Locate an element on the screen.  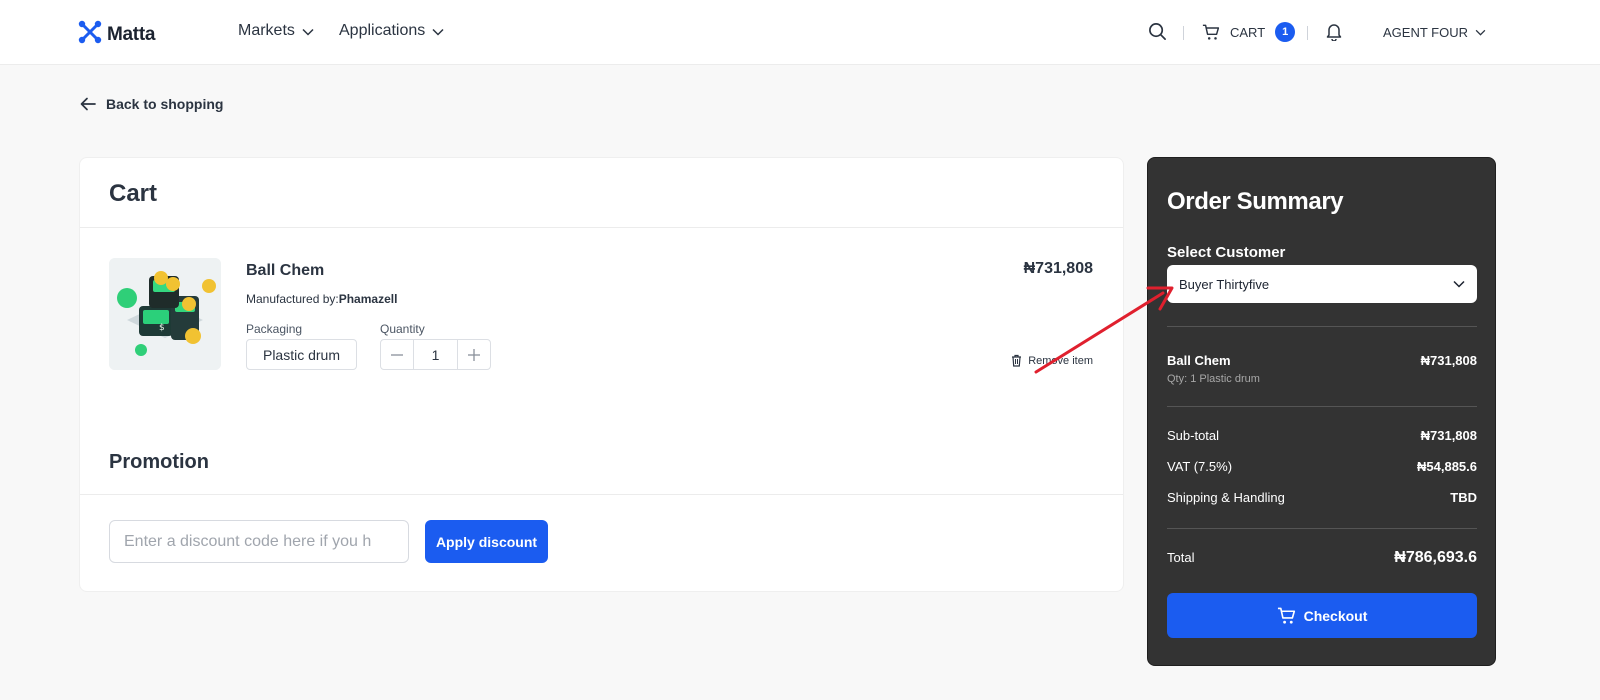
customer-select: Buyer Thirtyfive is located at coordinates (1322, 284).